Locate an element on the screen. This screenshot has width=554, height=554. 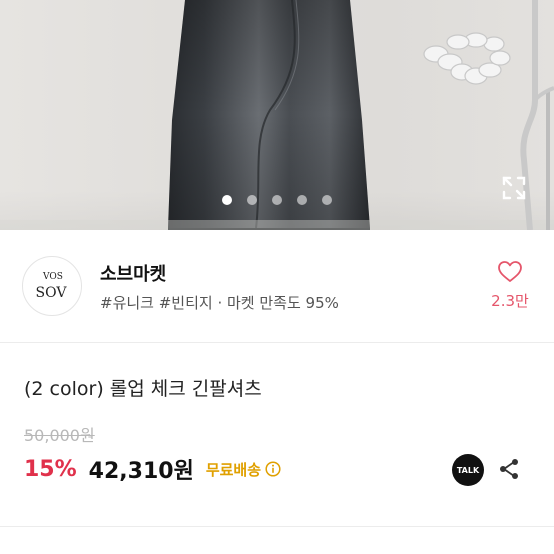
shop-avatar: VOS SOV is located at coordinates (52, 286).